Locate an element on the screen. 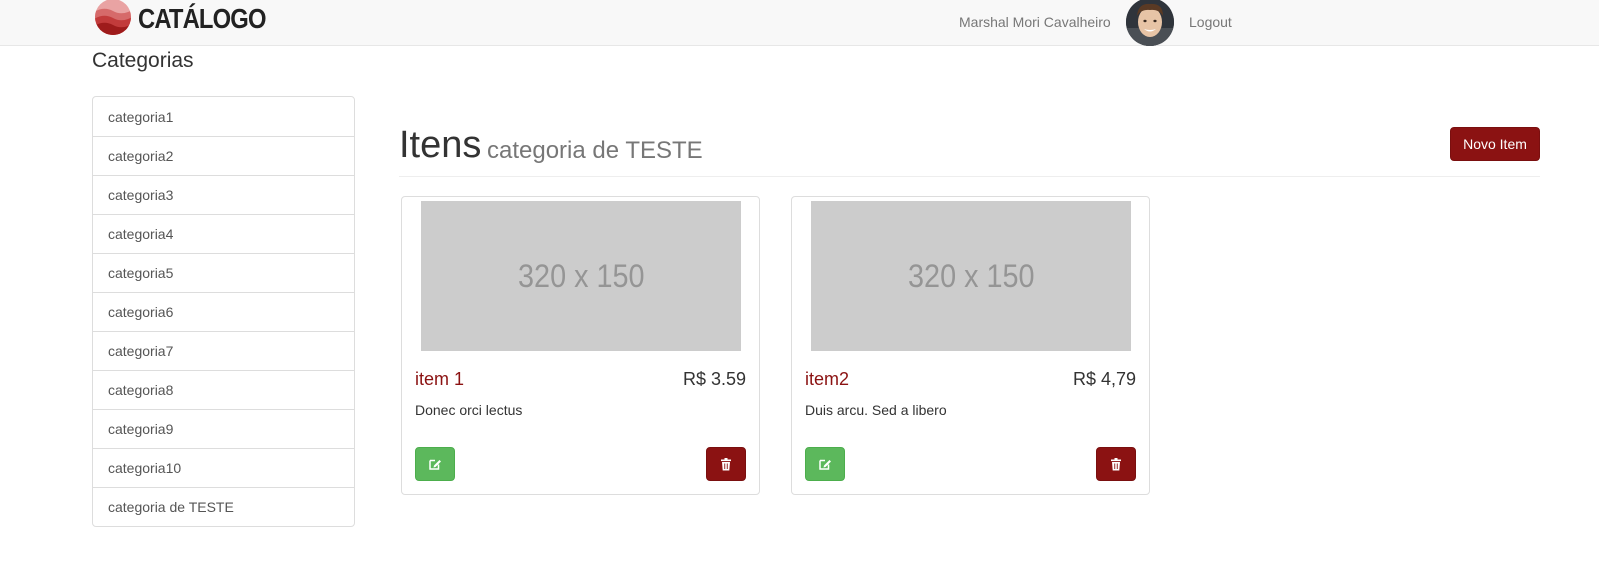  category-item: categoria de TESTE is located at coordinates (223, 507).